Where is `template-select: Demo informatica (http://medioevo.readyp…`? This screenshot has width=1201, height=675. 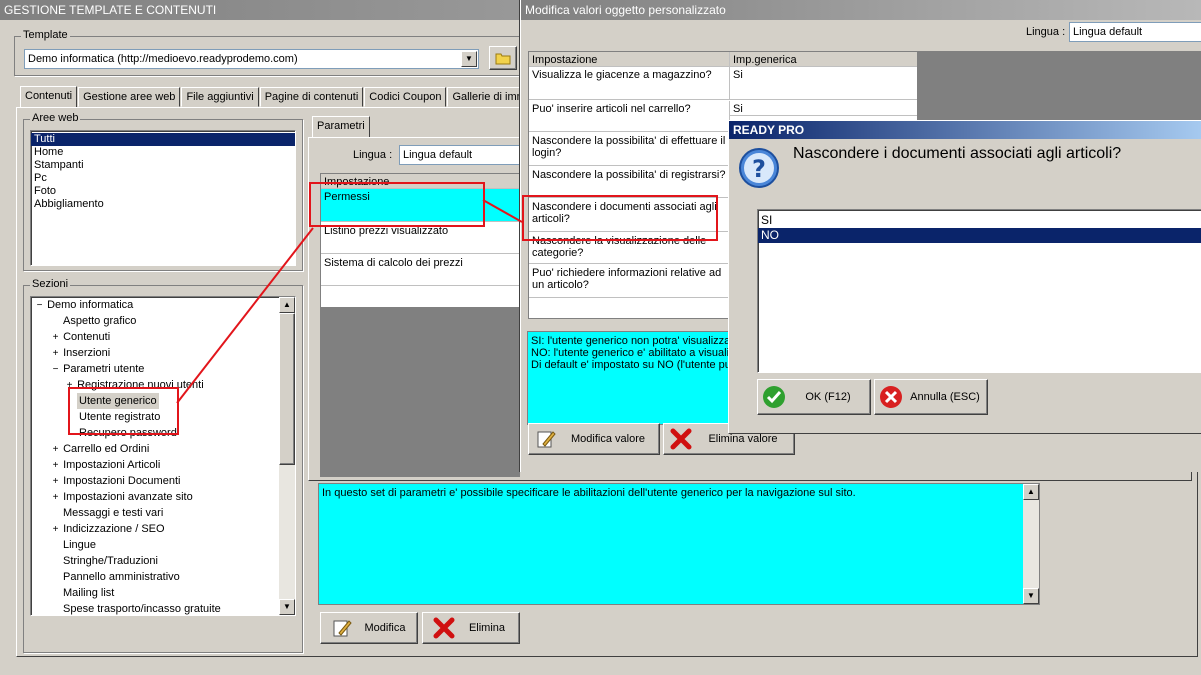
template-select: Demo informatica (http://medioevo.readyp… is located at coordinates (251, 59).